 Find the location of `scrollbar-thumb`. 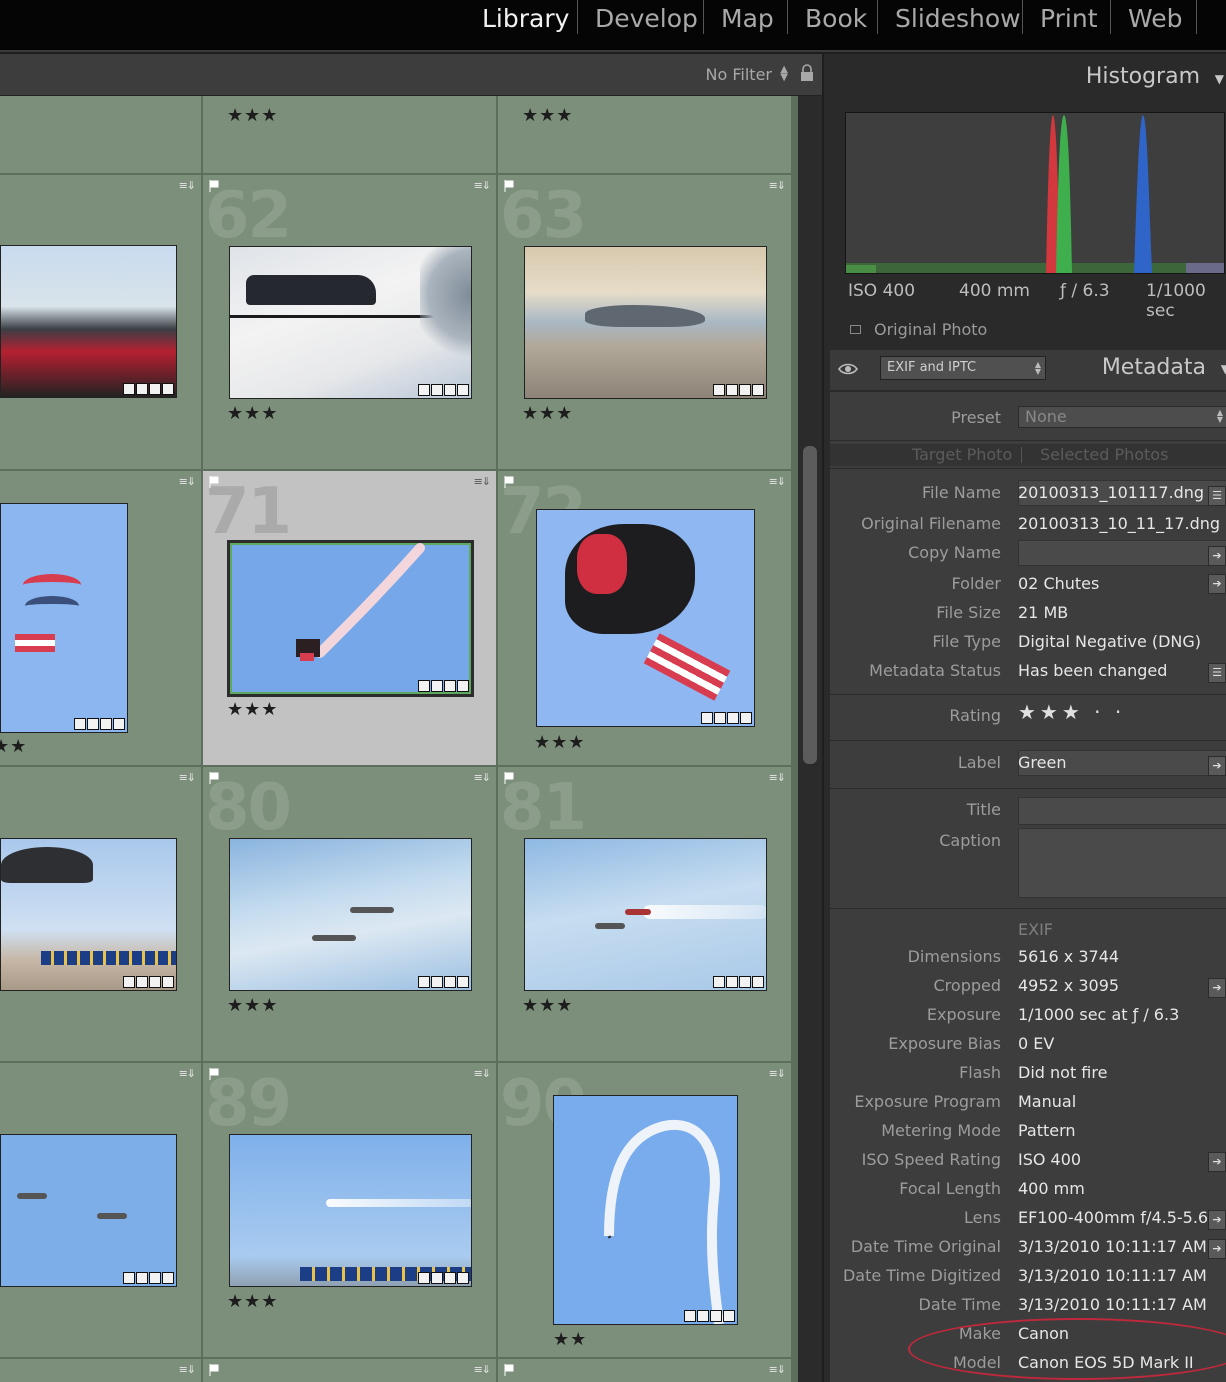

scrollbar-thumb is located at coordinates (810, 605).